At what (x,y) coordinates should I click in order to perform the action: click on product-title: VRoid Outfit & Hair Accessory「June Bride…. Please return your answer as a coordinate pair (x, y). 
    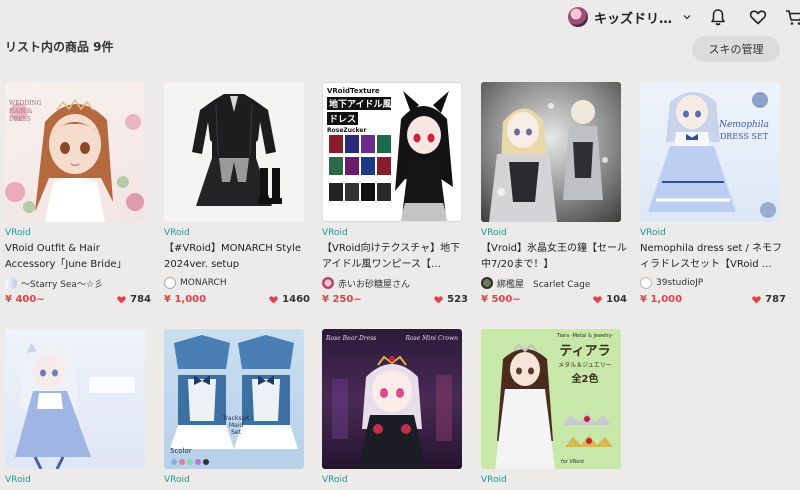
    Looking at the image, I should click on (78, 257).